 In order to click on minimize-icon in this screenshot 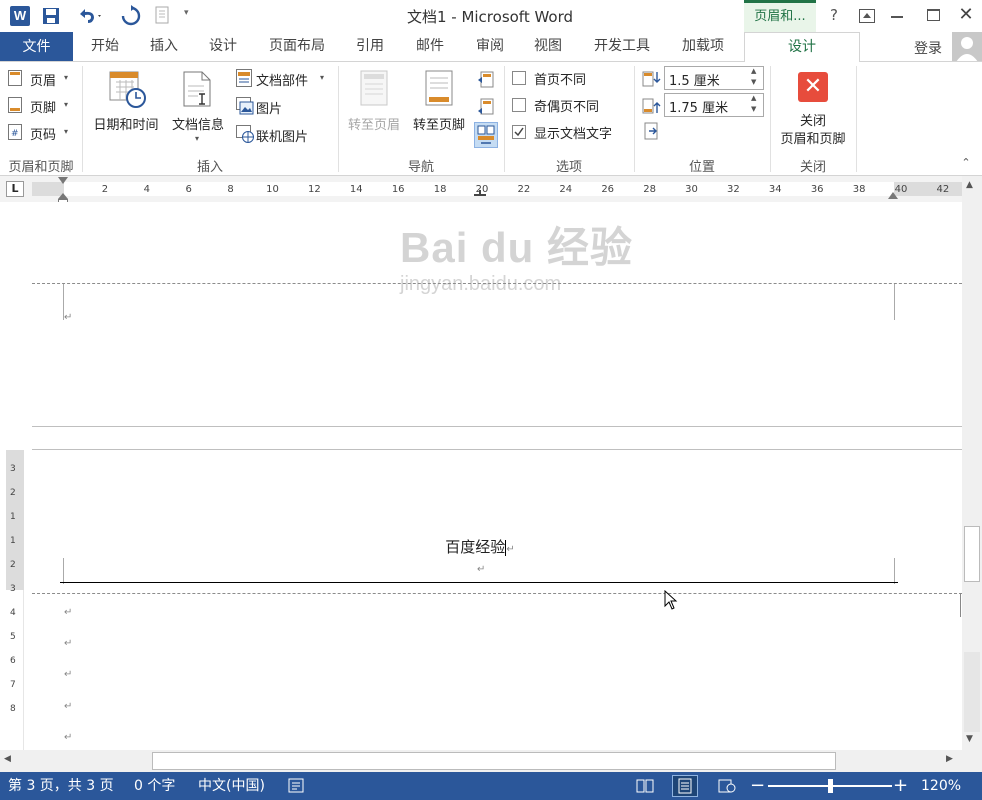, I will do `click(897, 17)`.